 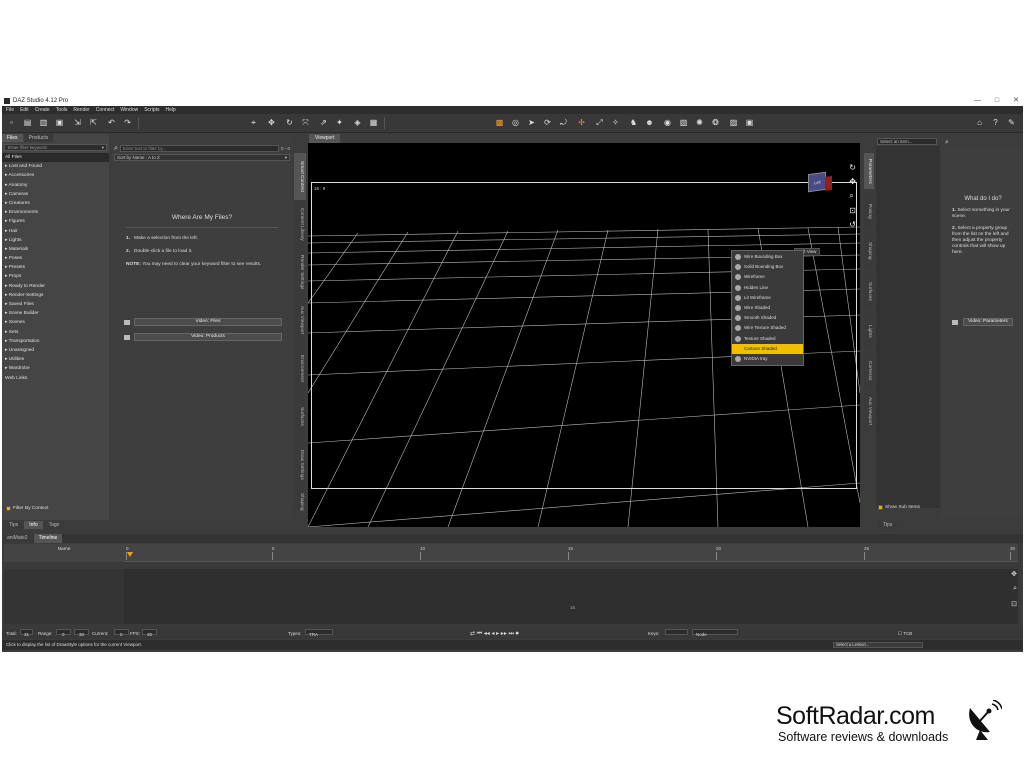 I want to click on menu-tools: Tools, so click(x=62, y=110).